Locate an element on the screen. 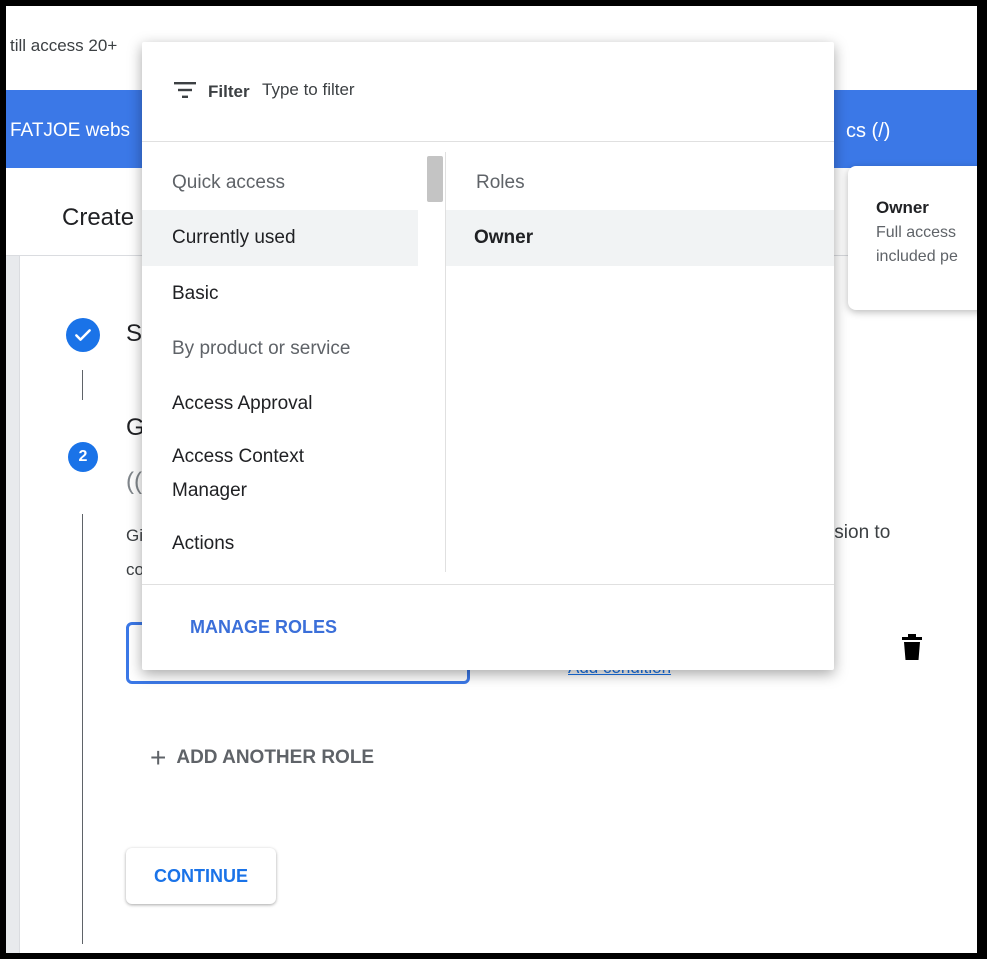 The image size is (987, 959). category-list-scrollbar is located at coordinates (435, 179).